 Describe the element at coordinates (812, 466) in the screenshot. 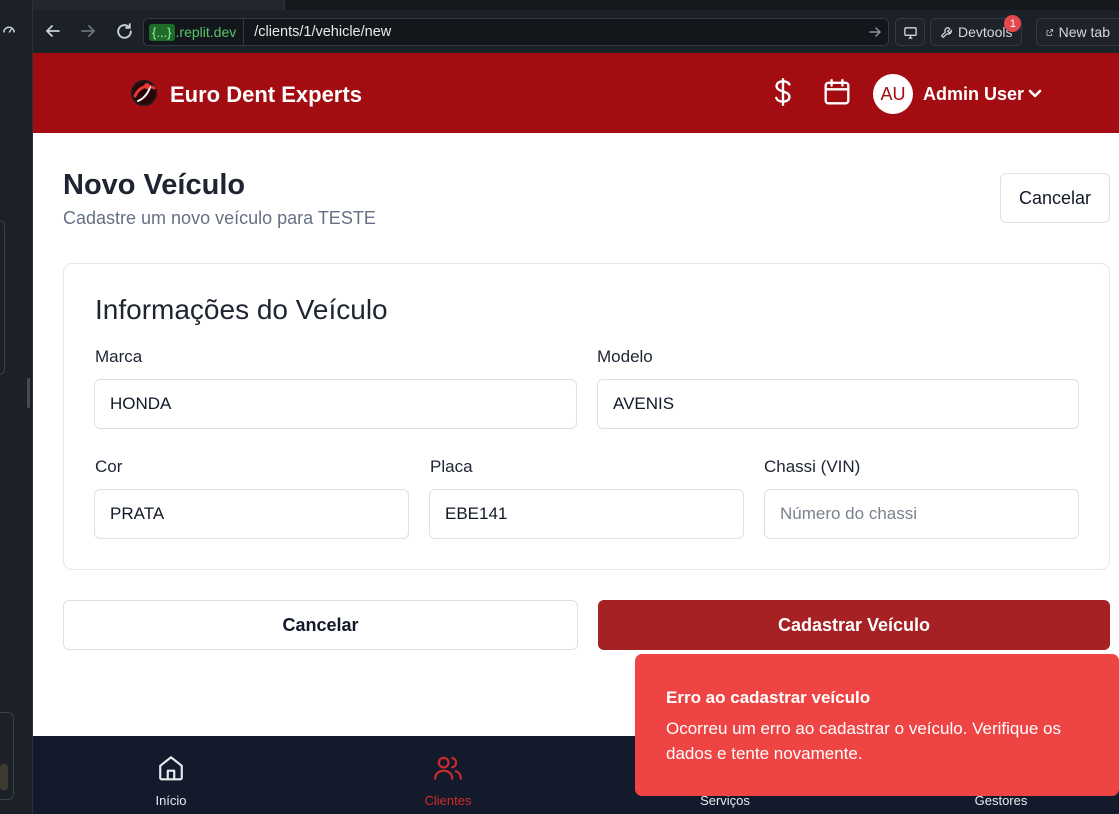

I see `chassi-label: Chassi (VIN)` at that location.